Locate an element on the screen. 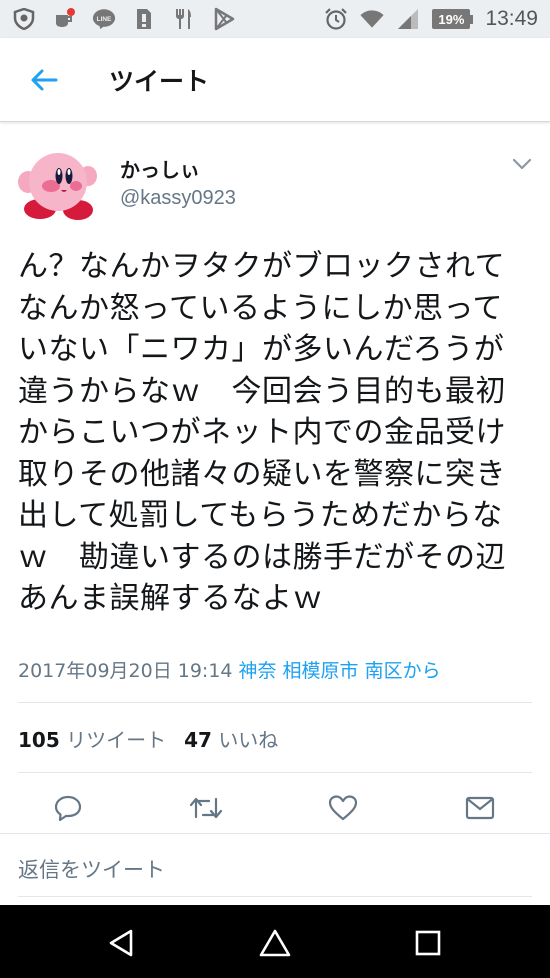 Image resolution: width=550 pixels, height=978 pixels. square-recents-icon is located at coordinates (428, 943).